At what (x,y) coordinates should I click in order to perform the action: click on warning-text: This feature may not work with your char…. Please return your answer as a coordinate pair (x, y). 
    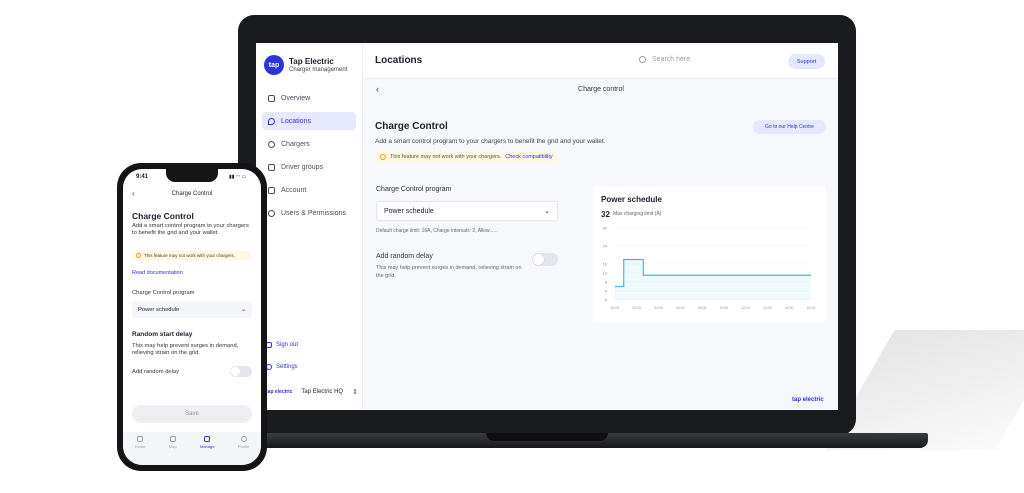
    Looking at the image, I should click on (446, 157).